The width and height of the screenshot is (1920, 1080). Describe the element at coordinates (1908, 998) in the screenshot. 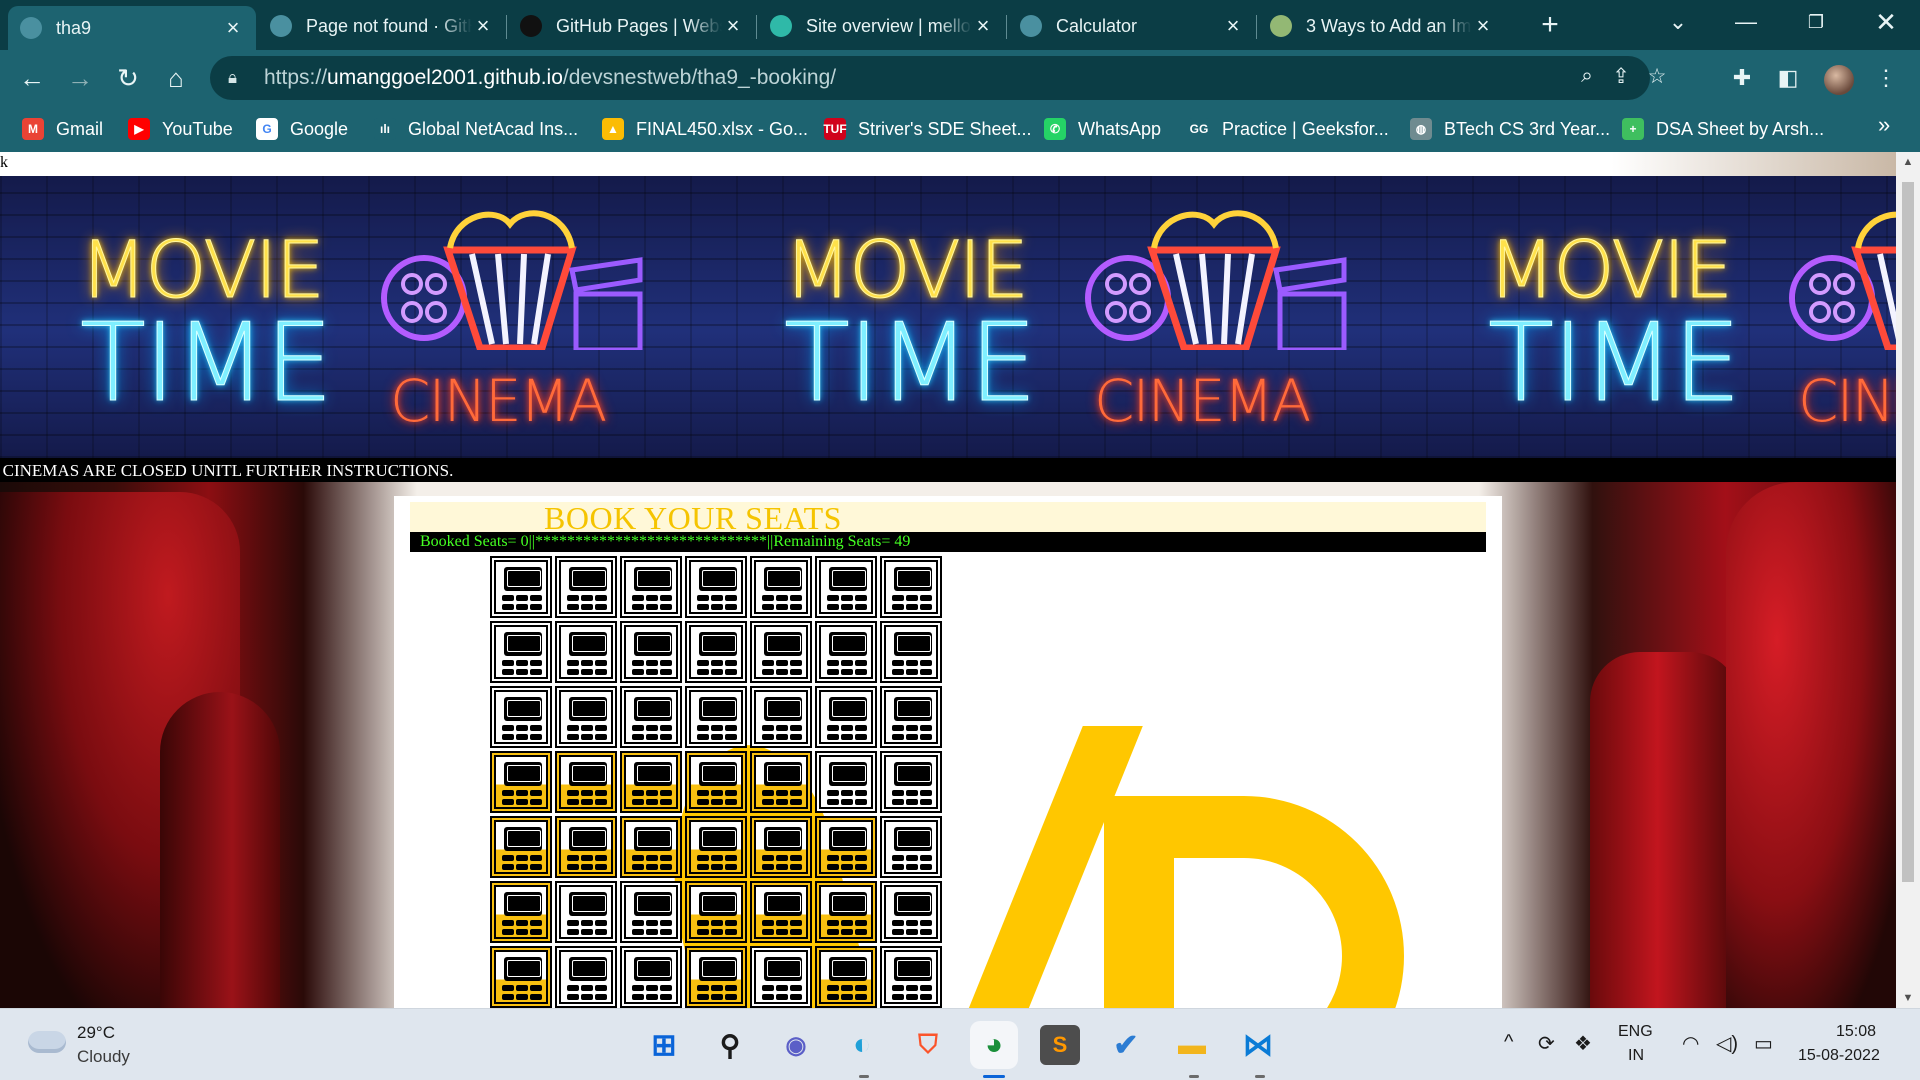

I see `scroll-down-icon: ▼` at that location.